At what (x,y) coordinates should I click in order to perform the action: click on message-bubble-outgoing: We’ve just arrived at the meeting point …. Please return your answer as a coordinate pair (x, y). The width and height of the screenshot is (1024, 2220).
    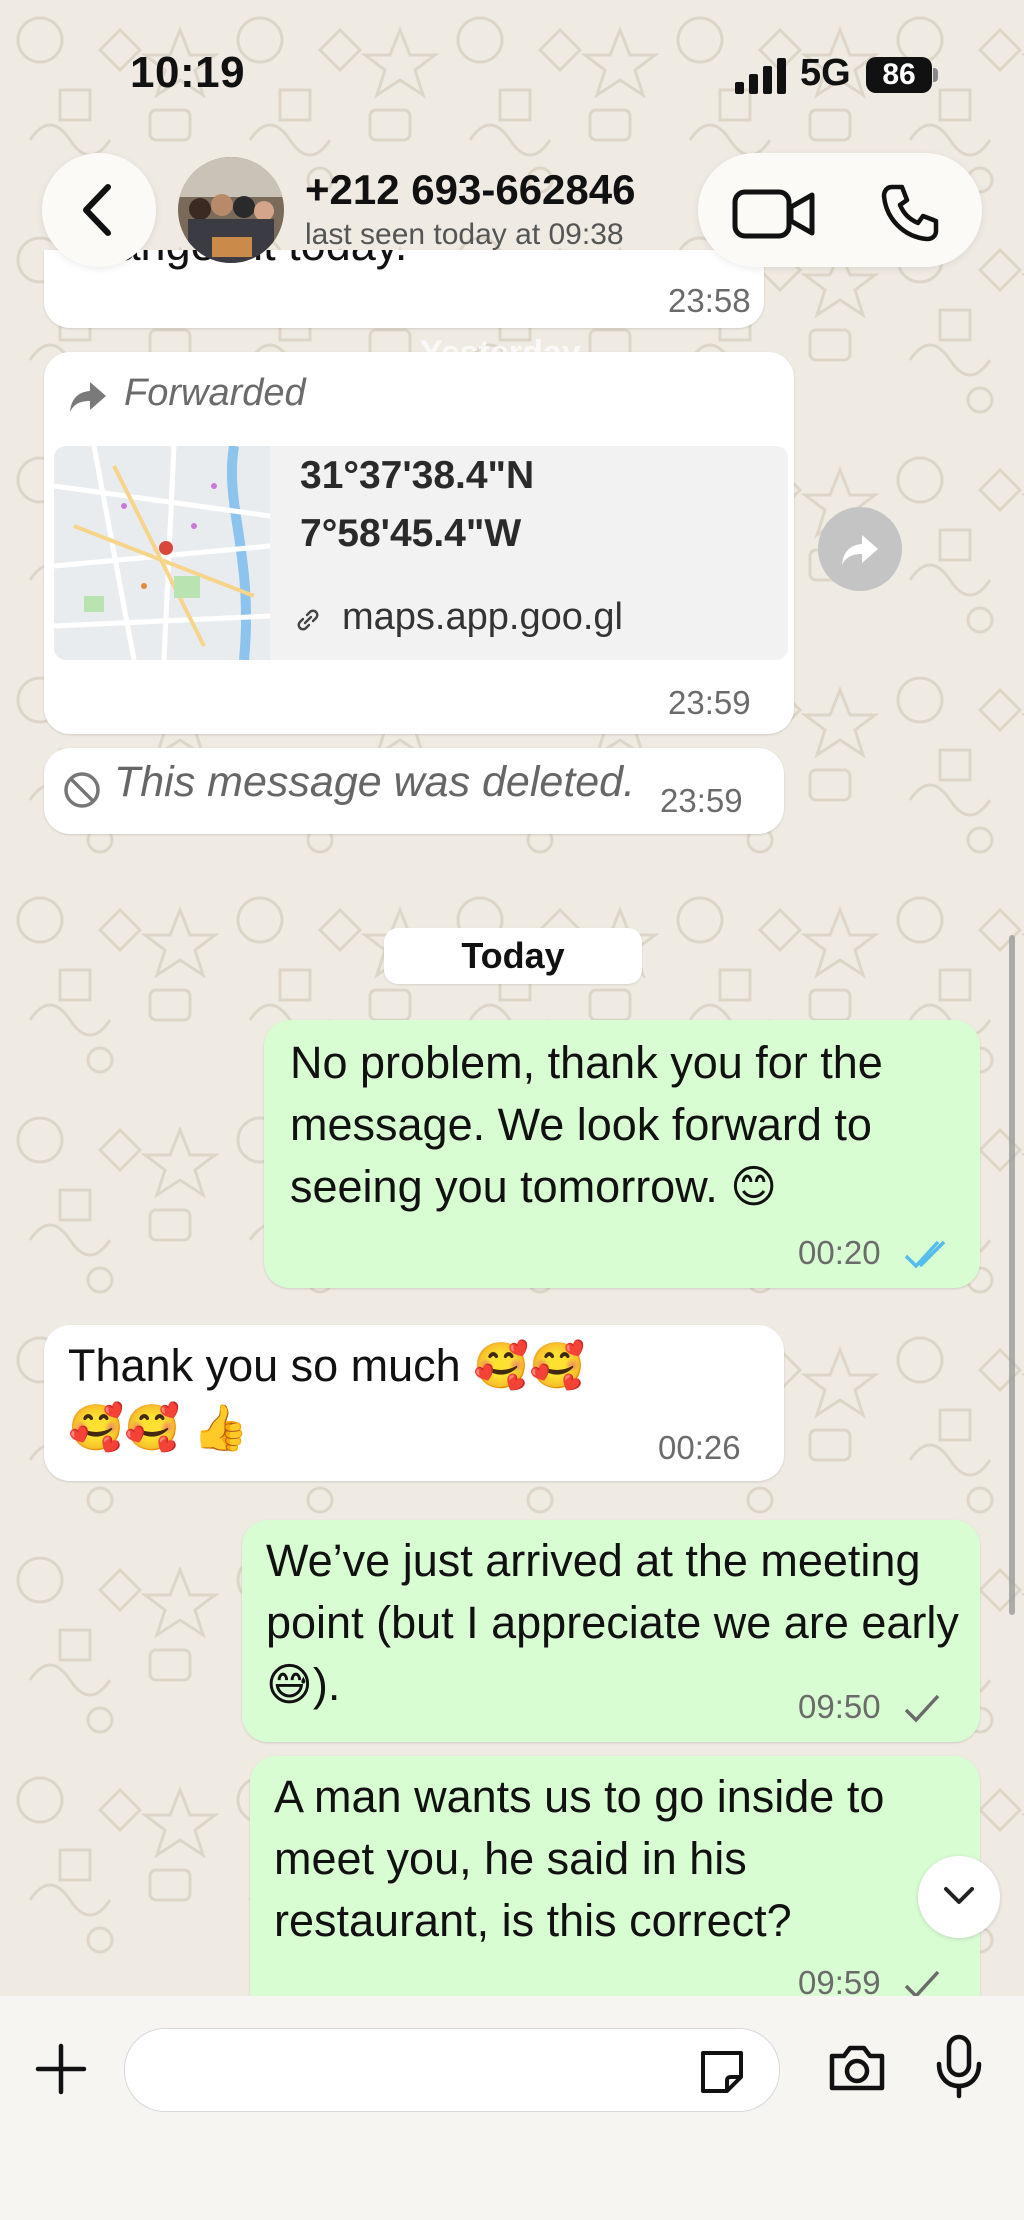
    Looking at the image, I should click on (611, 1631).